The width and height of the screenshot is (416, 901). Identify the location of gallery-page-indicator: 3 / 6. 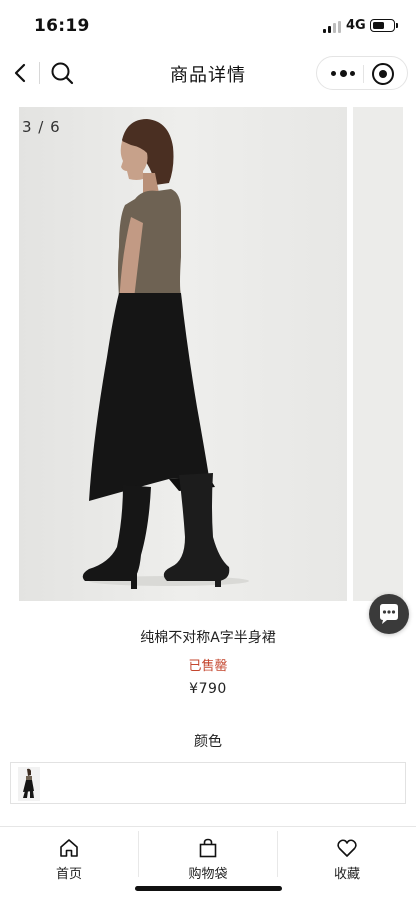
(41, 127).